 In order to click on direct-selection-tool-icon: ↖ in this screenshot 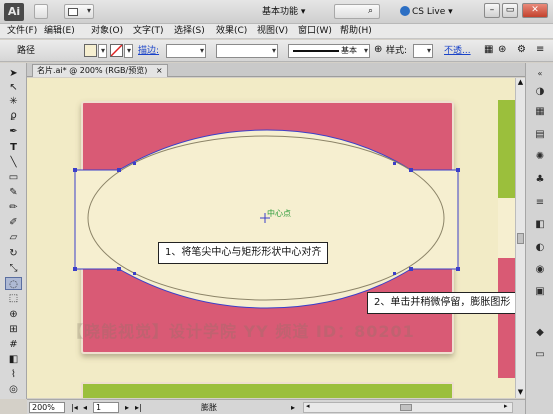, I will do `click(13, 87)`.